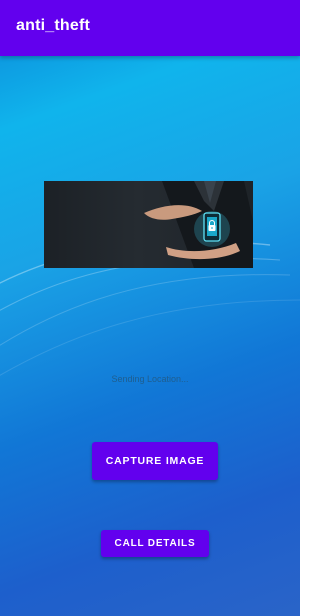 The width and height of the screenshot is (320, 616). I want to click on hero-illustration, so click(198, 224).